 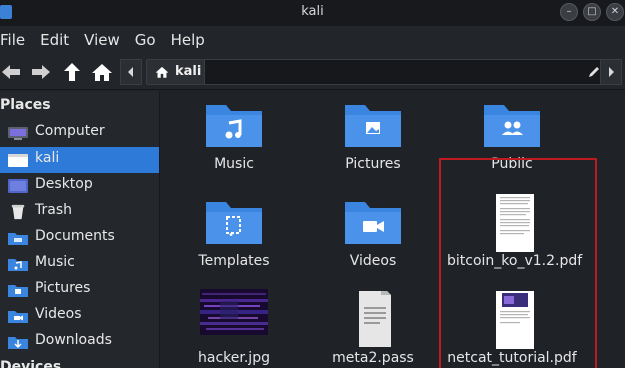 I want to click on places-header: Places, so click(x=25, y=105).